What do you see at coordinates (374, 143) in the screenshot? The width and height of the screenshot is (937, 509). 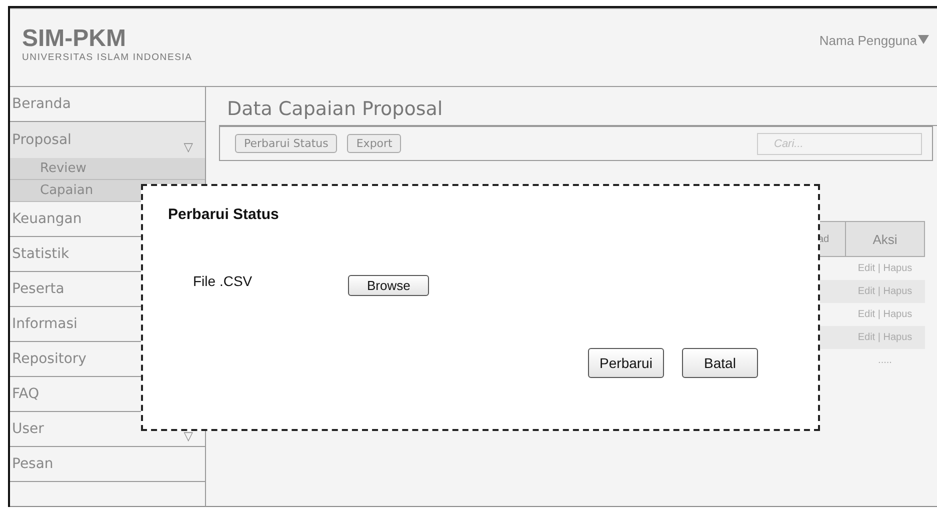 I see `toolbar-button: Export` at bounding box center [374, 143].